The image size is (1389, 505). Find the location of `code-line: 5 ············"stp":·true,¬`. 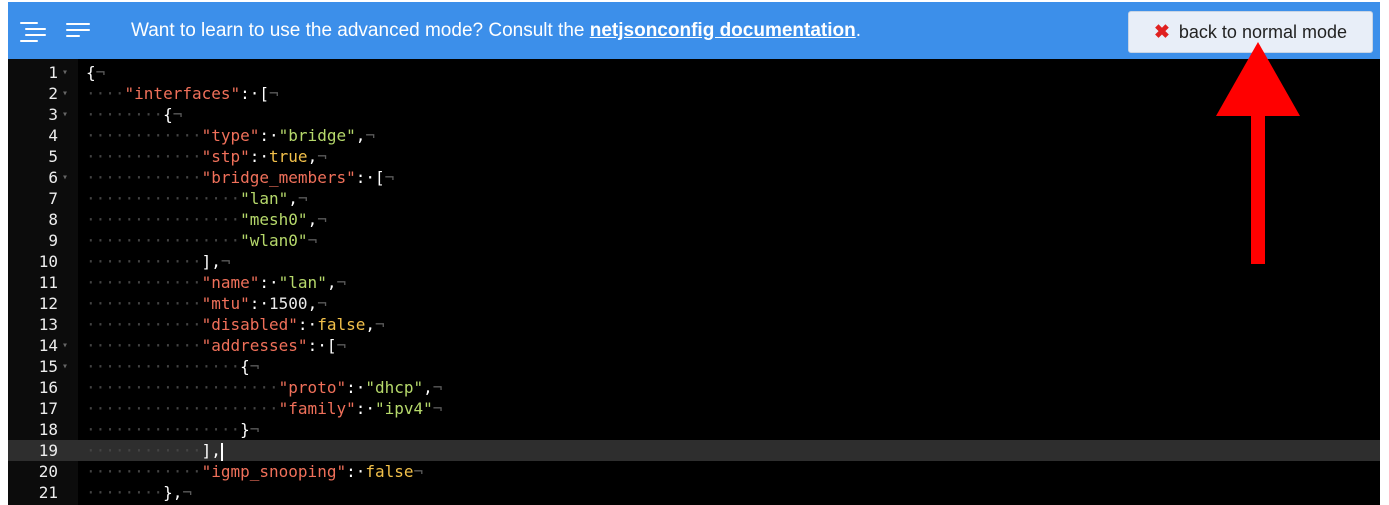

code-line: 5 ············"stp":·true,¬ is located at coordinates (694, 156).